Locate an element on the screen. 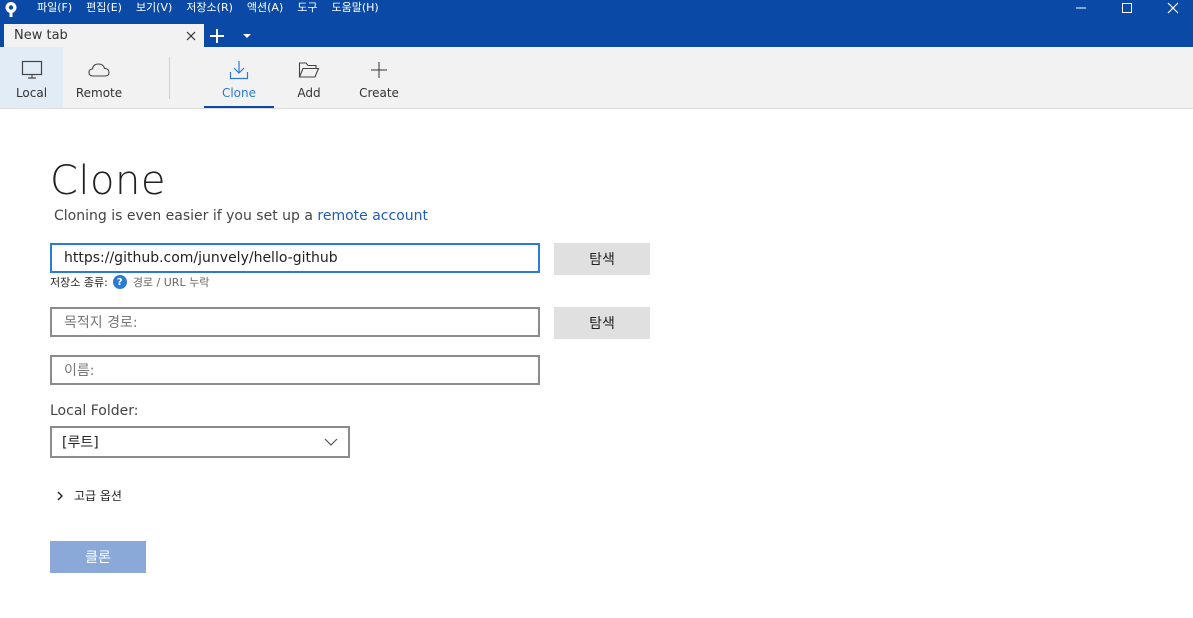 The image size is (1193, 618). tab-label: New tab is located at coordinates (41, 35).